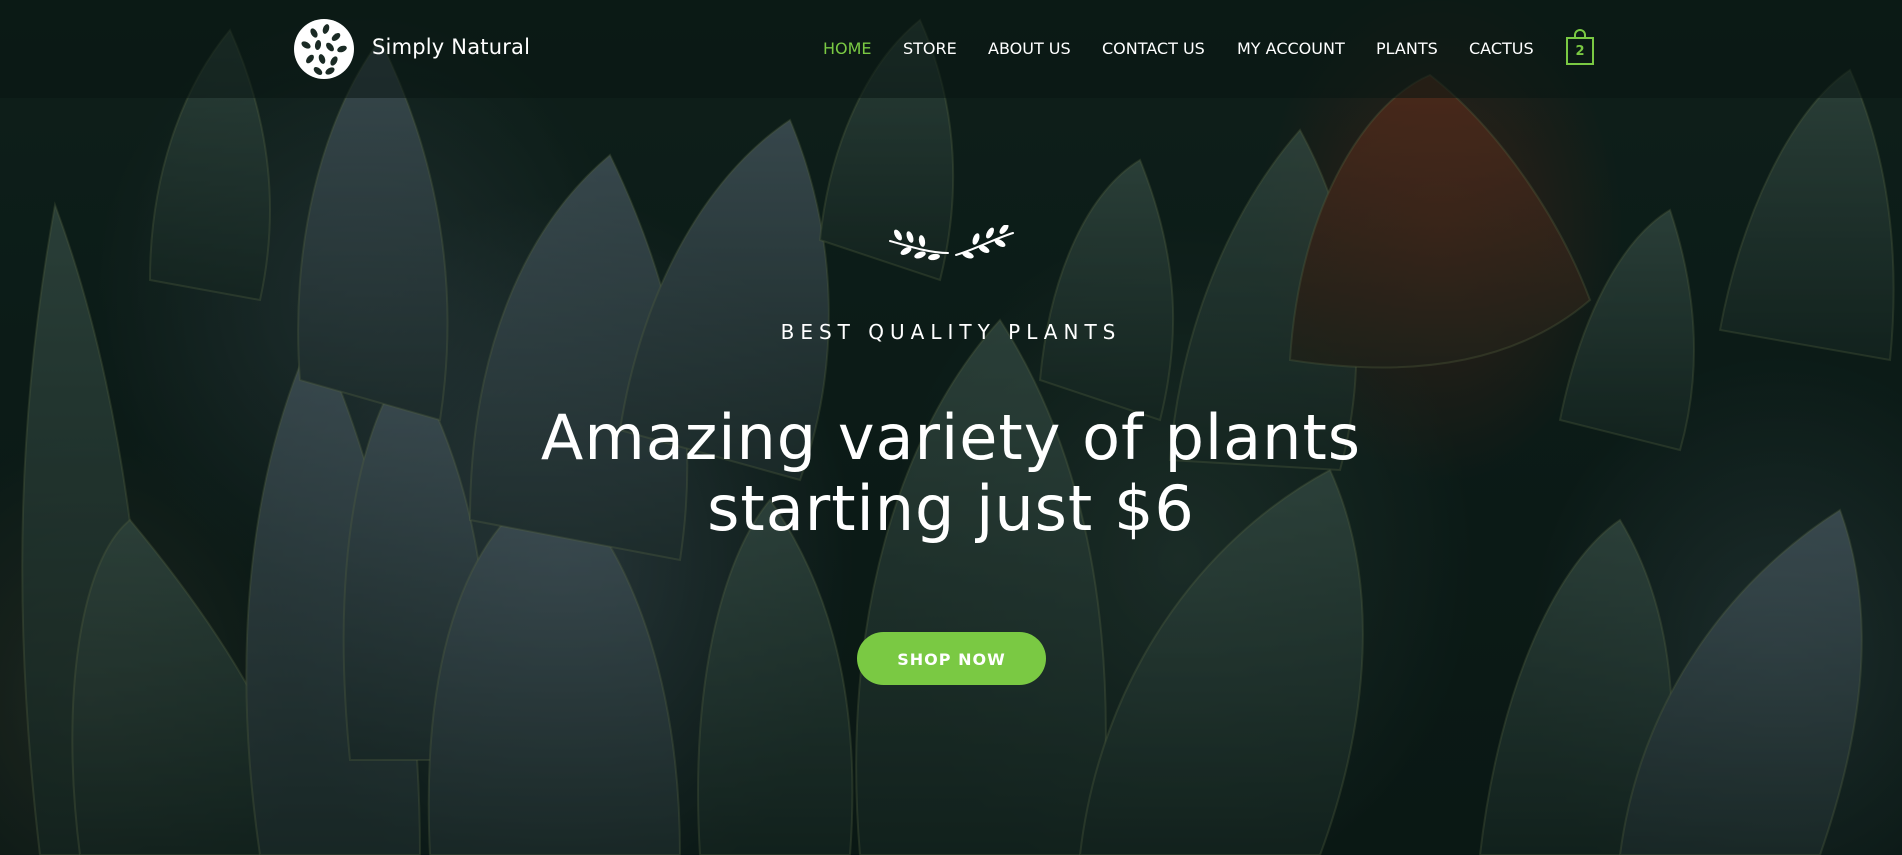  Describe the element at coordinates (1029, 48) in the screenshot. I see `nav-item-about-us: ABOUT US` at that location.